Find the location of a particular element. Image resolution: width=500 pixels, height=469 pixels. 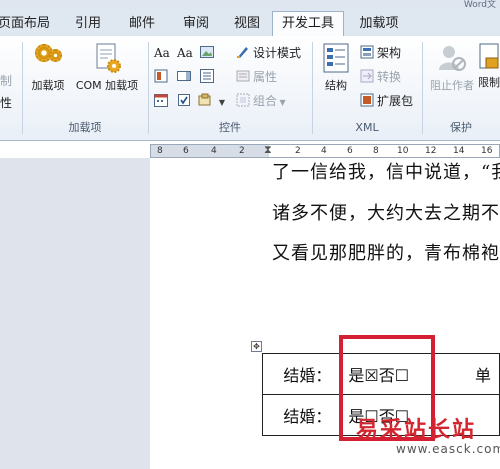

calendar-icon is located at coordinates (161, 100).